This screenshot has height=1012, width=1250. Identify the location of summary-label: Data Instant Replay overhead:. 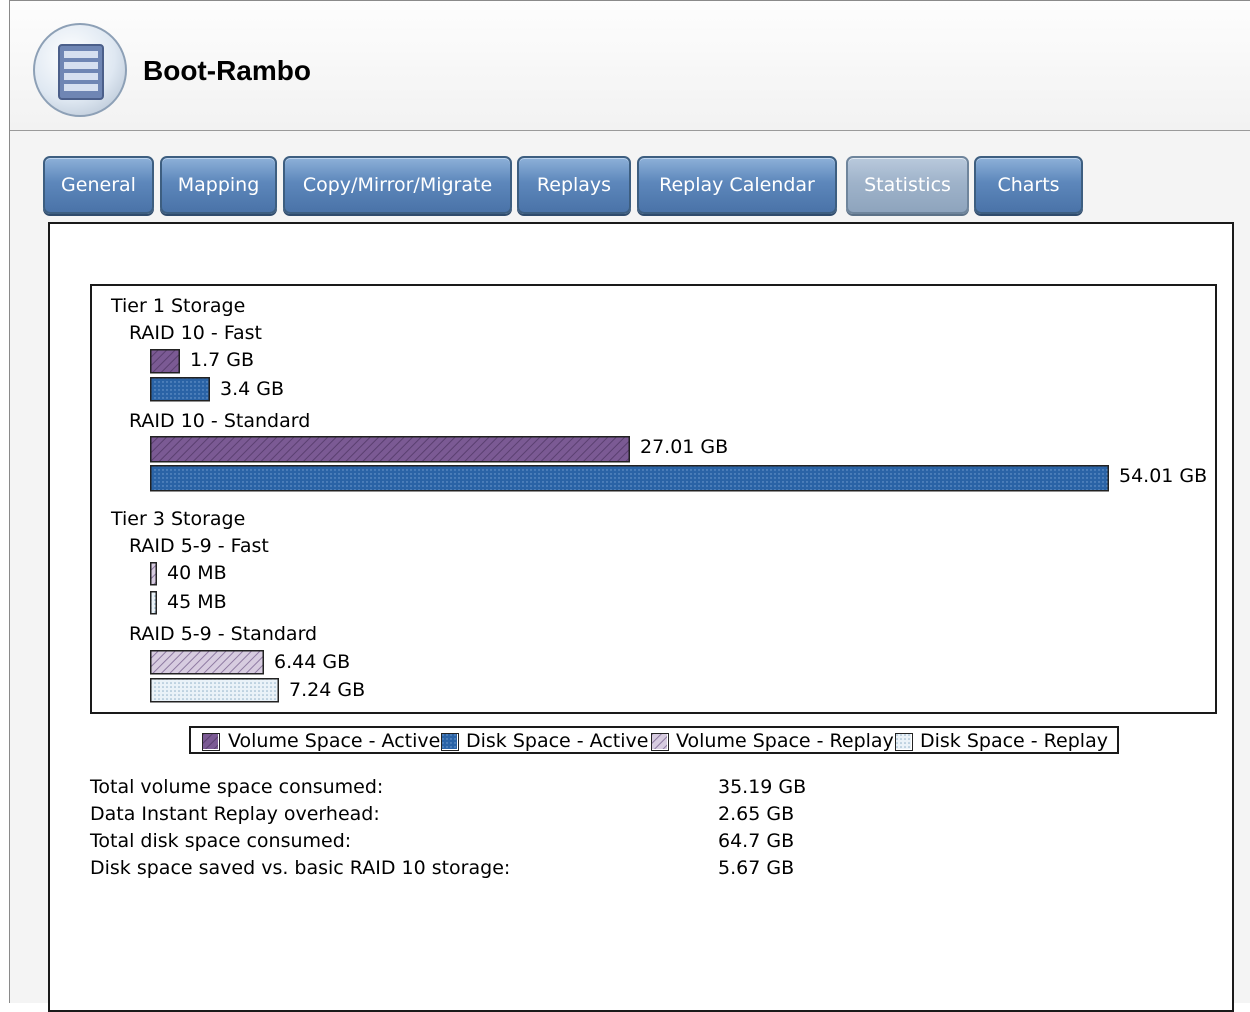
(235, 814).